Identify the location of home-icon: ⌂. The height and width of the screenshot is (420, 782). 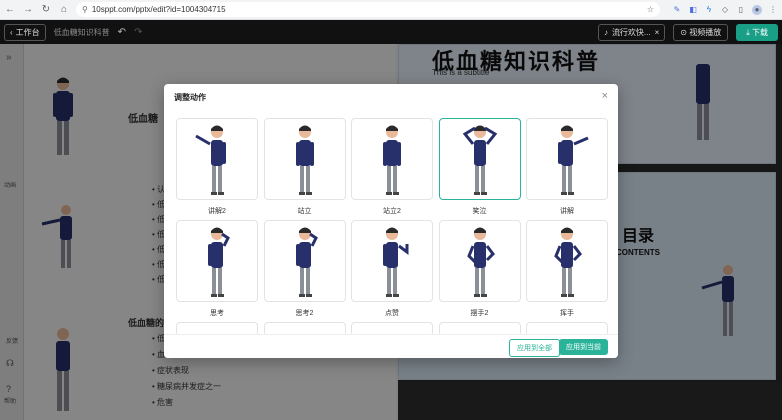
(64, 10).